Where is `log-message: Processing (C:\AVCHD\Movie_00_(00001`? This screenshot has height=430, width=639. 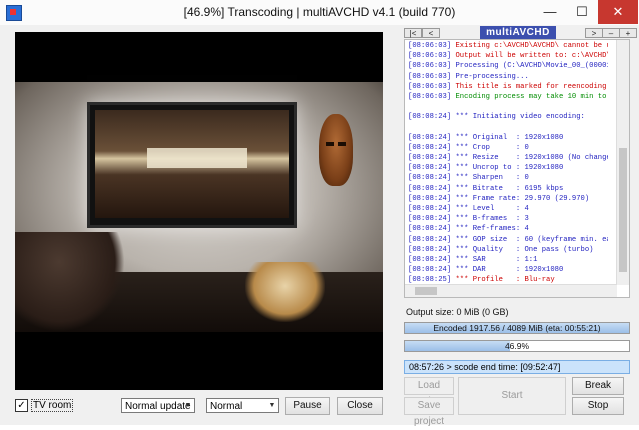 log-message: Processing (C:\AVCHD\Movie_00_(00001 is located at coordinates (529, 66).